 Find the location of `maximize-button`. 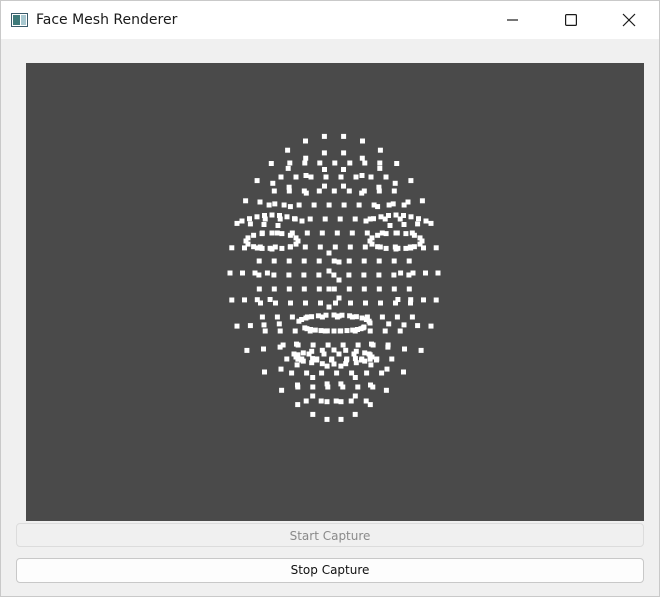

maximize-button is located at coordinates (571, 20).